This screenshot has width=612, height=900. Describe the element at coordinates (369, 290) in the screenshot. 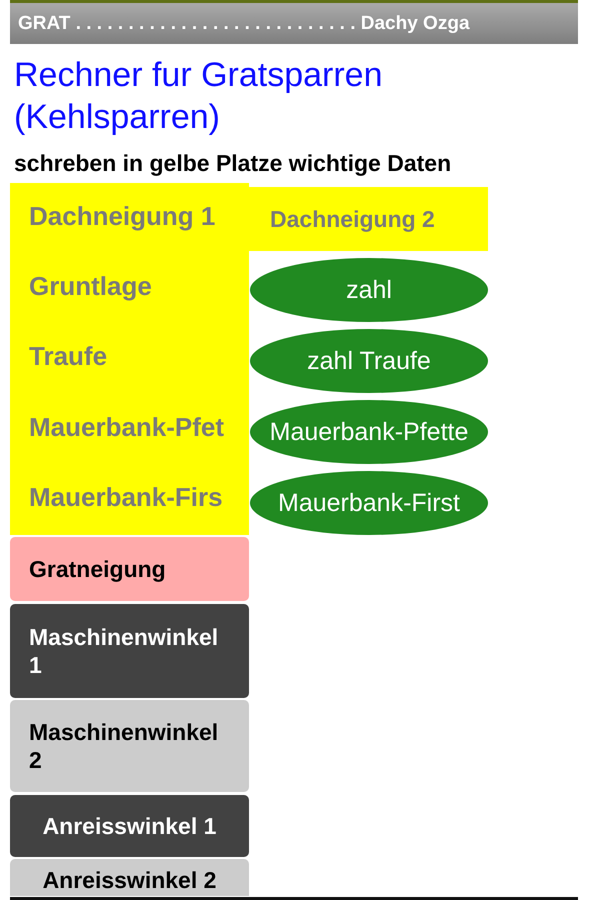

I see `oval-button: zahl` at that location.